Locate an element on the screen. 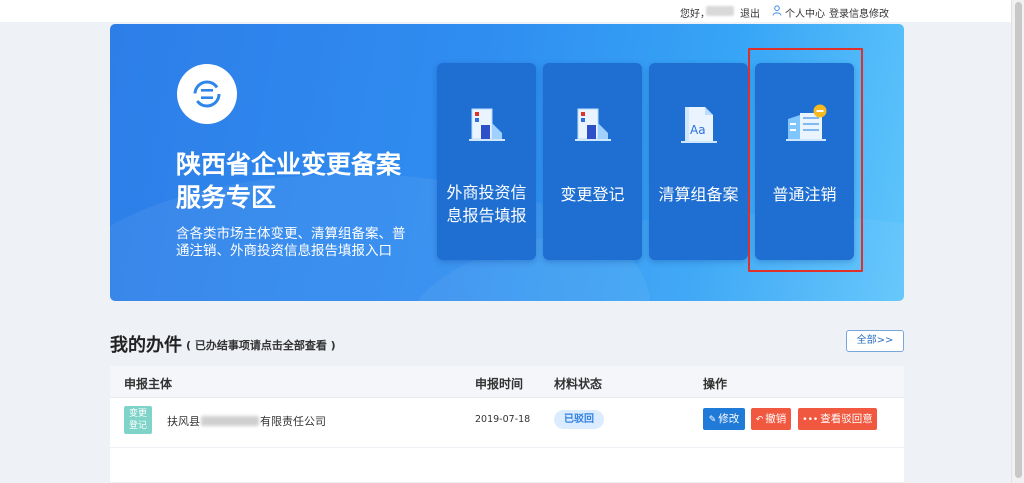 This screenshot has height=483, width=1024. view-opinion-label: 查看驳回意见 is located at coordinates (846, 430).